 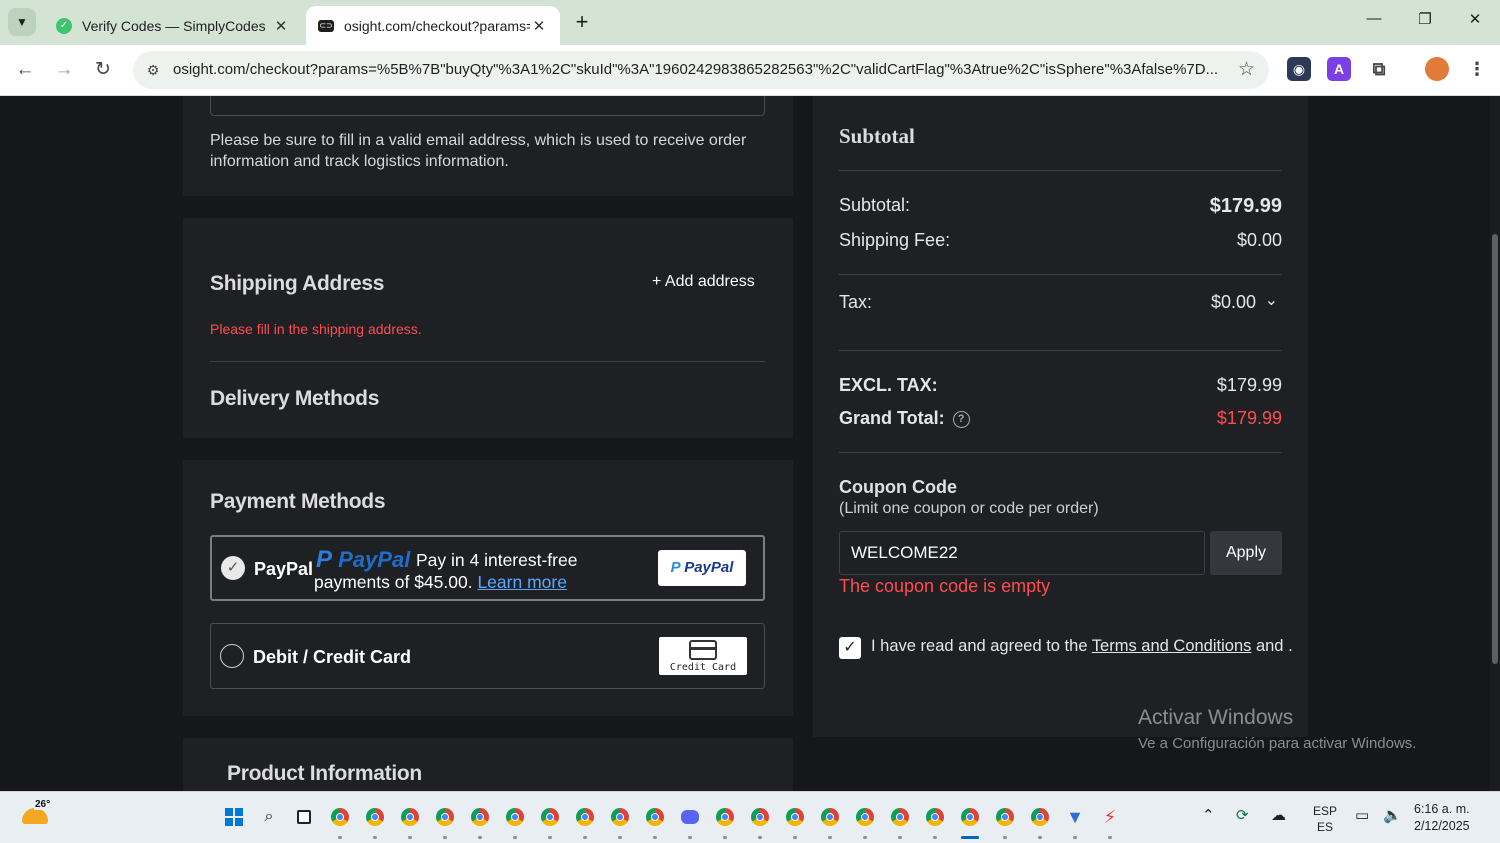 What do you see at coordinates (173, 25) in the screenshot?
I see `tab-simplycodes: ✓ Verify Codes — SimplyCodes ✕` at bounding box center [173, 25].